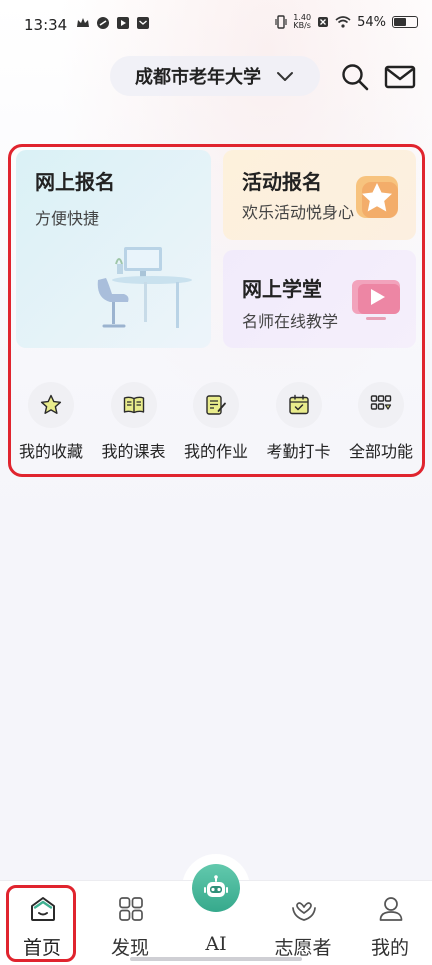 This screenshot has width=432, height=965. Describe the element at coordinates (304, 911) in the screenshot. I see `heart-hand-icon` at that location.